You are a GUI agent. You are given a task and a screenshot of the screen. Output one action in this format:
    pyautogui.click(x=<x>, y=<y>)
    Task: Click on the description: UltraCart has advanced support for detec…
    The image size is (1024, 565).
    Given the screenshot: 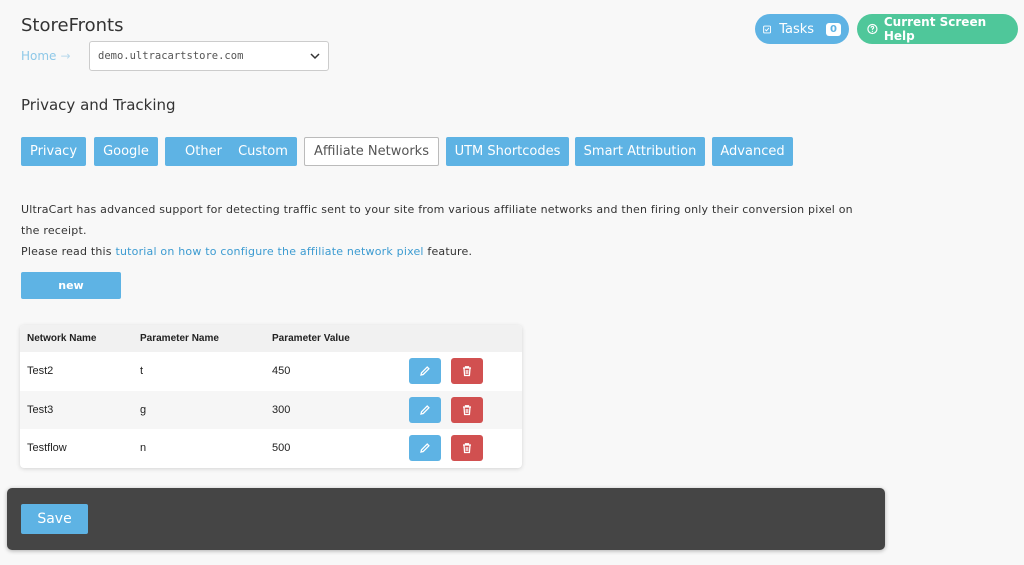 What is the action you would take?
    pyautogui.click(x=446, y=230)
    